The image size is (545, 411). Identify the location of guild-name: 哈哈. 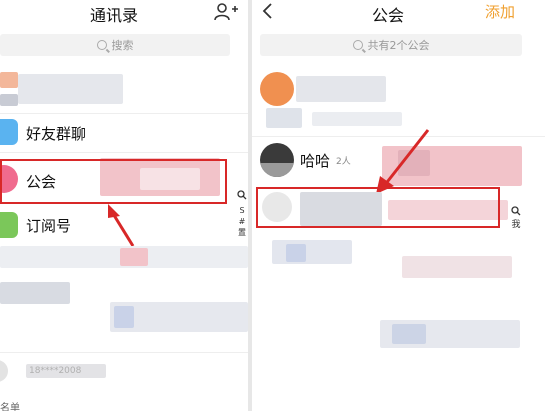
(315, 161).